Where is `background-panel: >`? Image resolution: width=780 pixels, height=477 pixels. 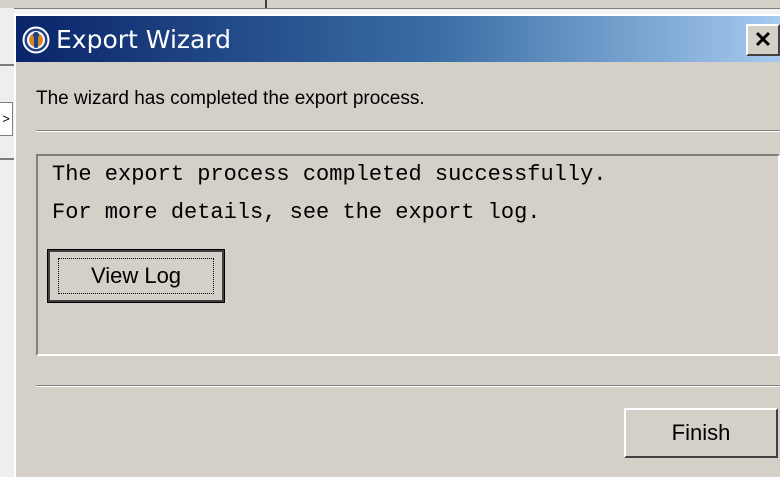 background-panel: > is located at coordinates (7, 242).